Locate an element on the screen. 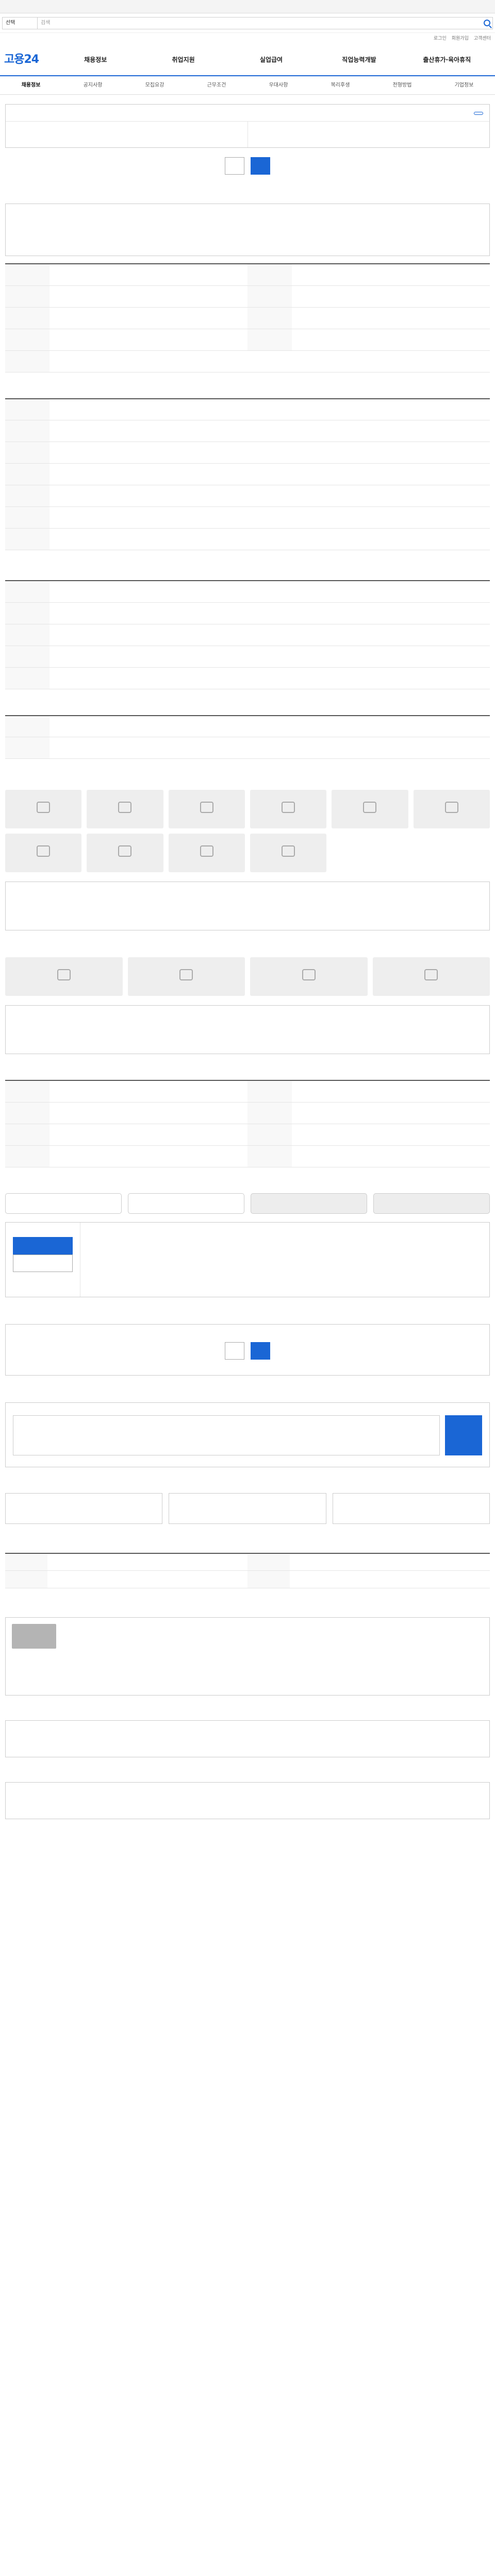 Image resolution: width=495 pixels, height=2576 pixels. qa-submit-button is located at coordinates (463, 1435).